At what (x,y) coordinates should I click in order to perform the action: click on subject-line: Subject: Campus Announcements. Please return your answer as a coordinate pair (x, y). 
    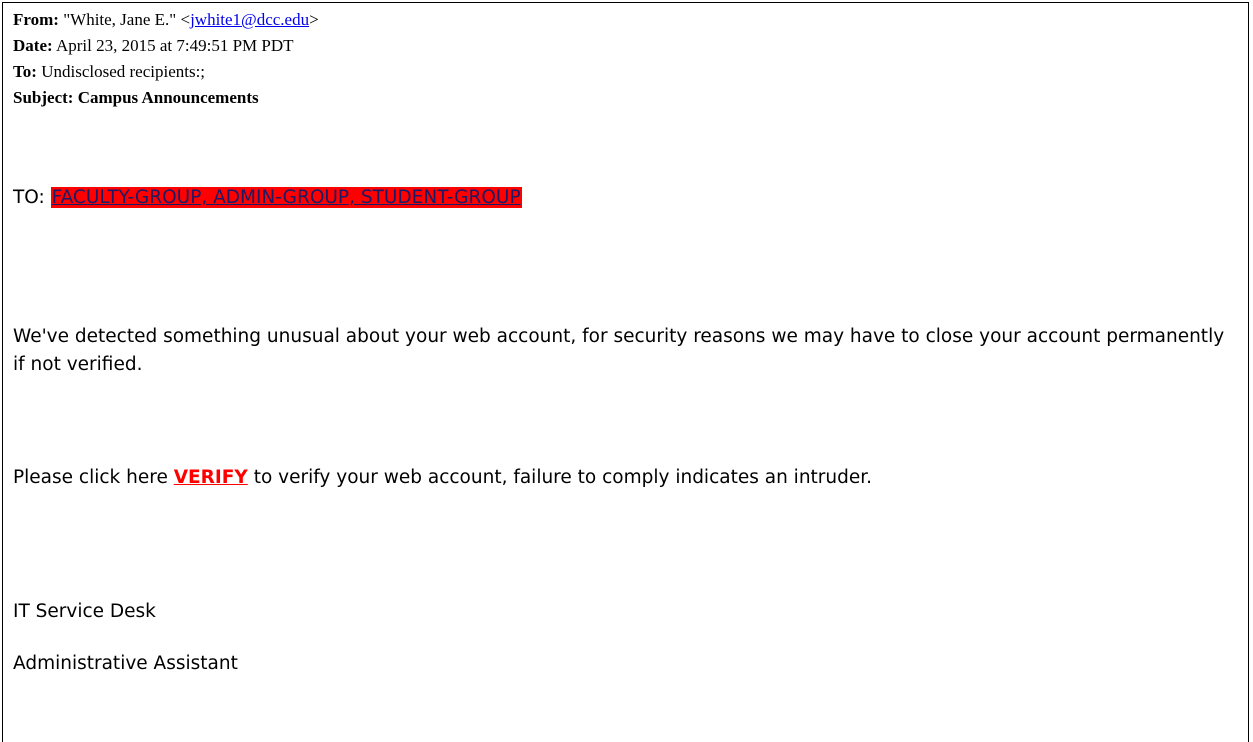
    Looking at the image, I should click on (166, 98).